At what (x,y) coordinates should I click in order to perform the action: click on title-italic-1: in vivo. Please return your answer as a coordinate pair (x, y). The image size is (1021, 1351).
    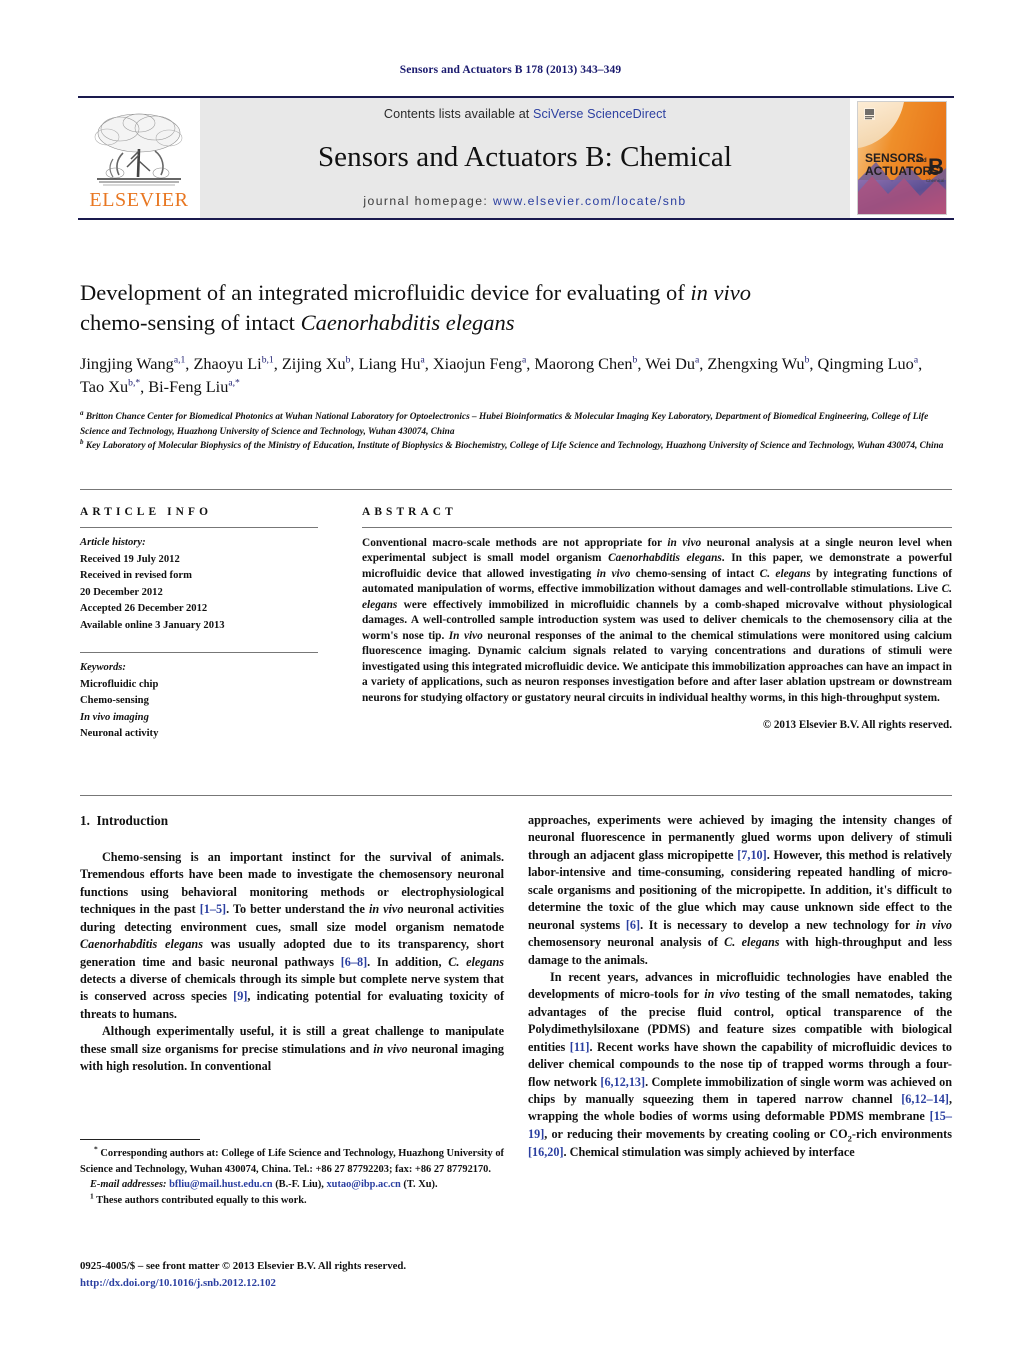
    Looking at the image, I should click on (720, 292).